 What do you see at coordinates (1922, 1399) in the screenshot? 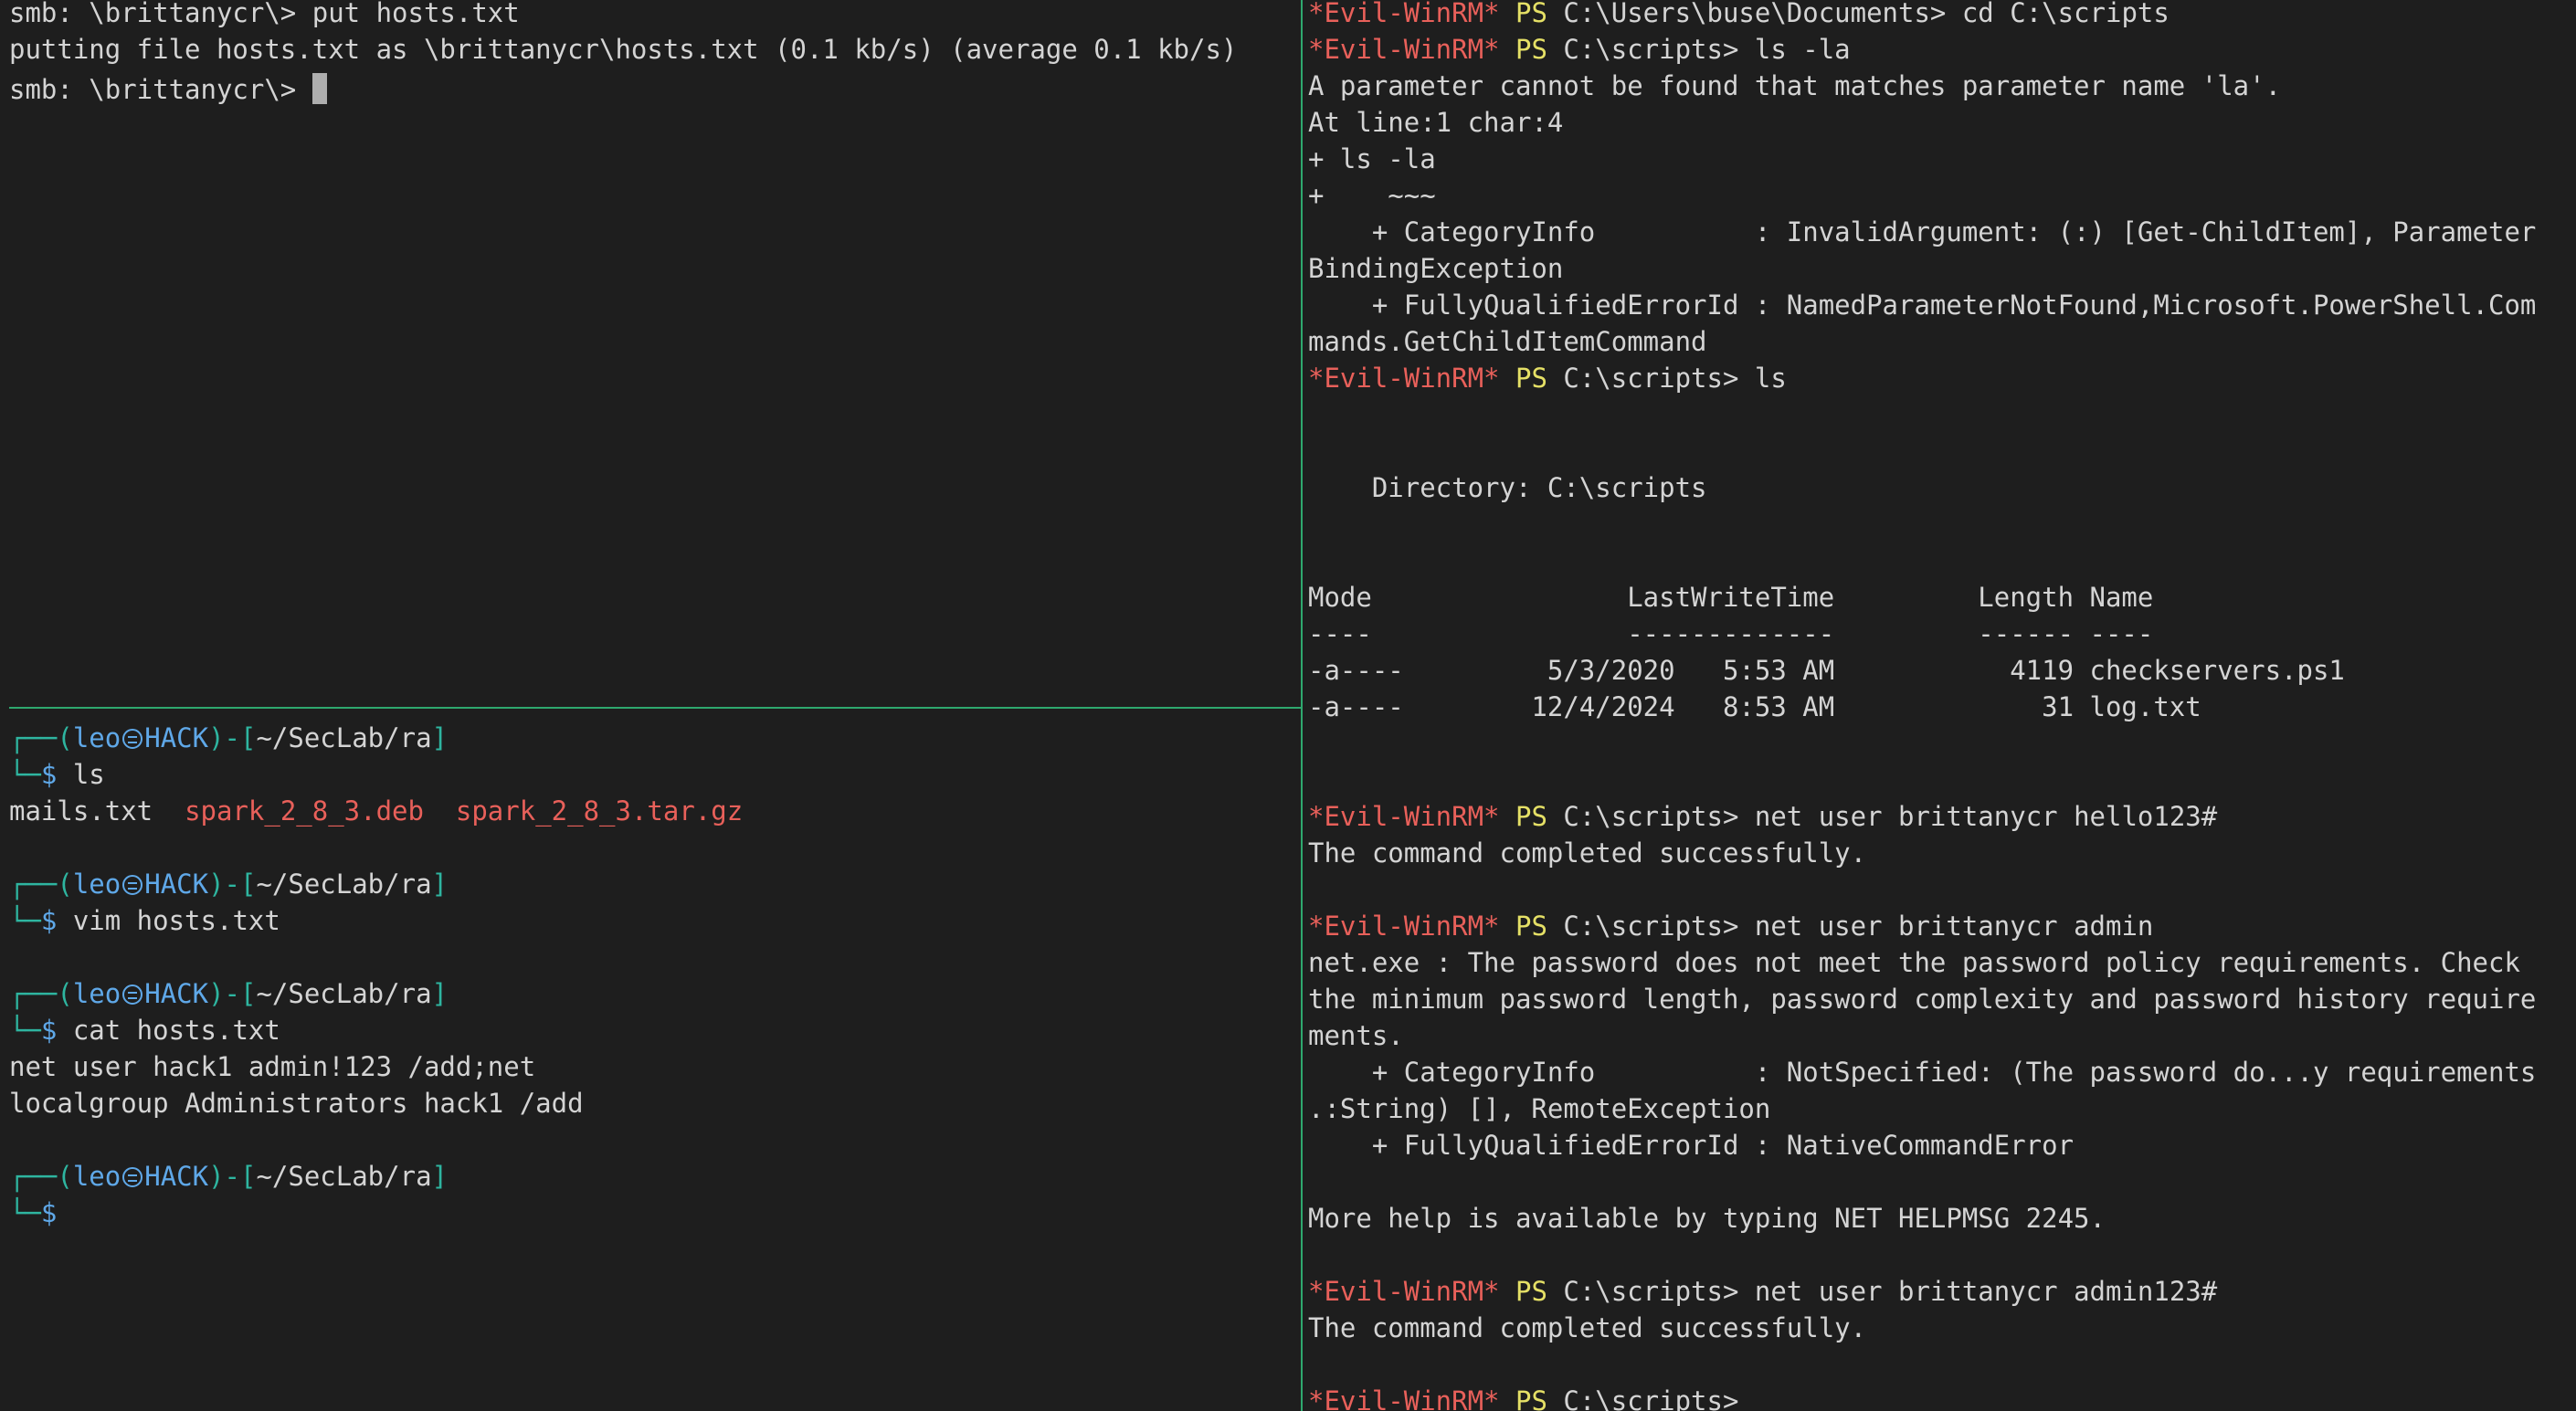
I see `winrm-prompt-line: *Evil-WinRM* PS C:\scripts>` at bounding box center [1922, 1399].